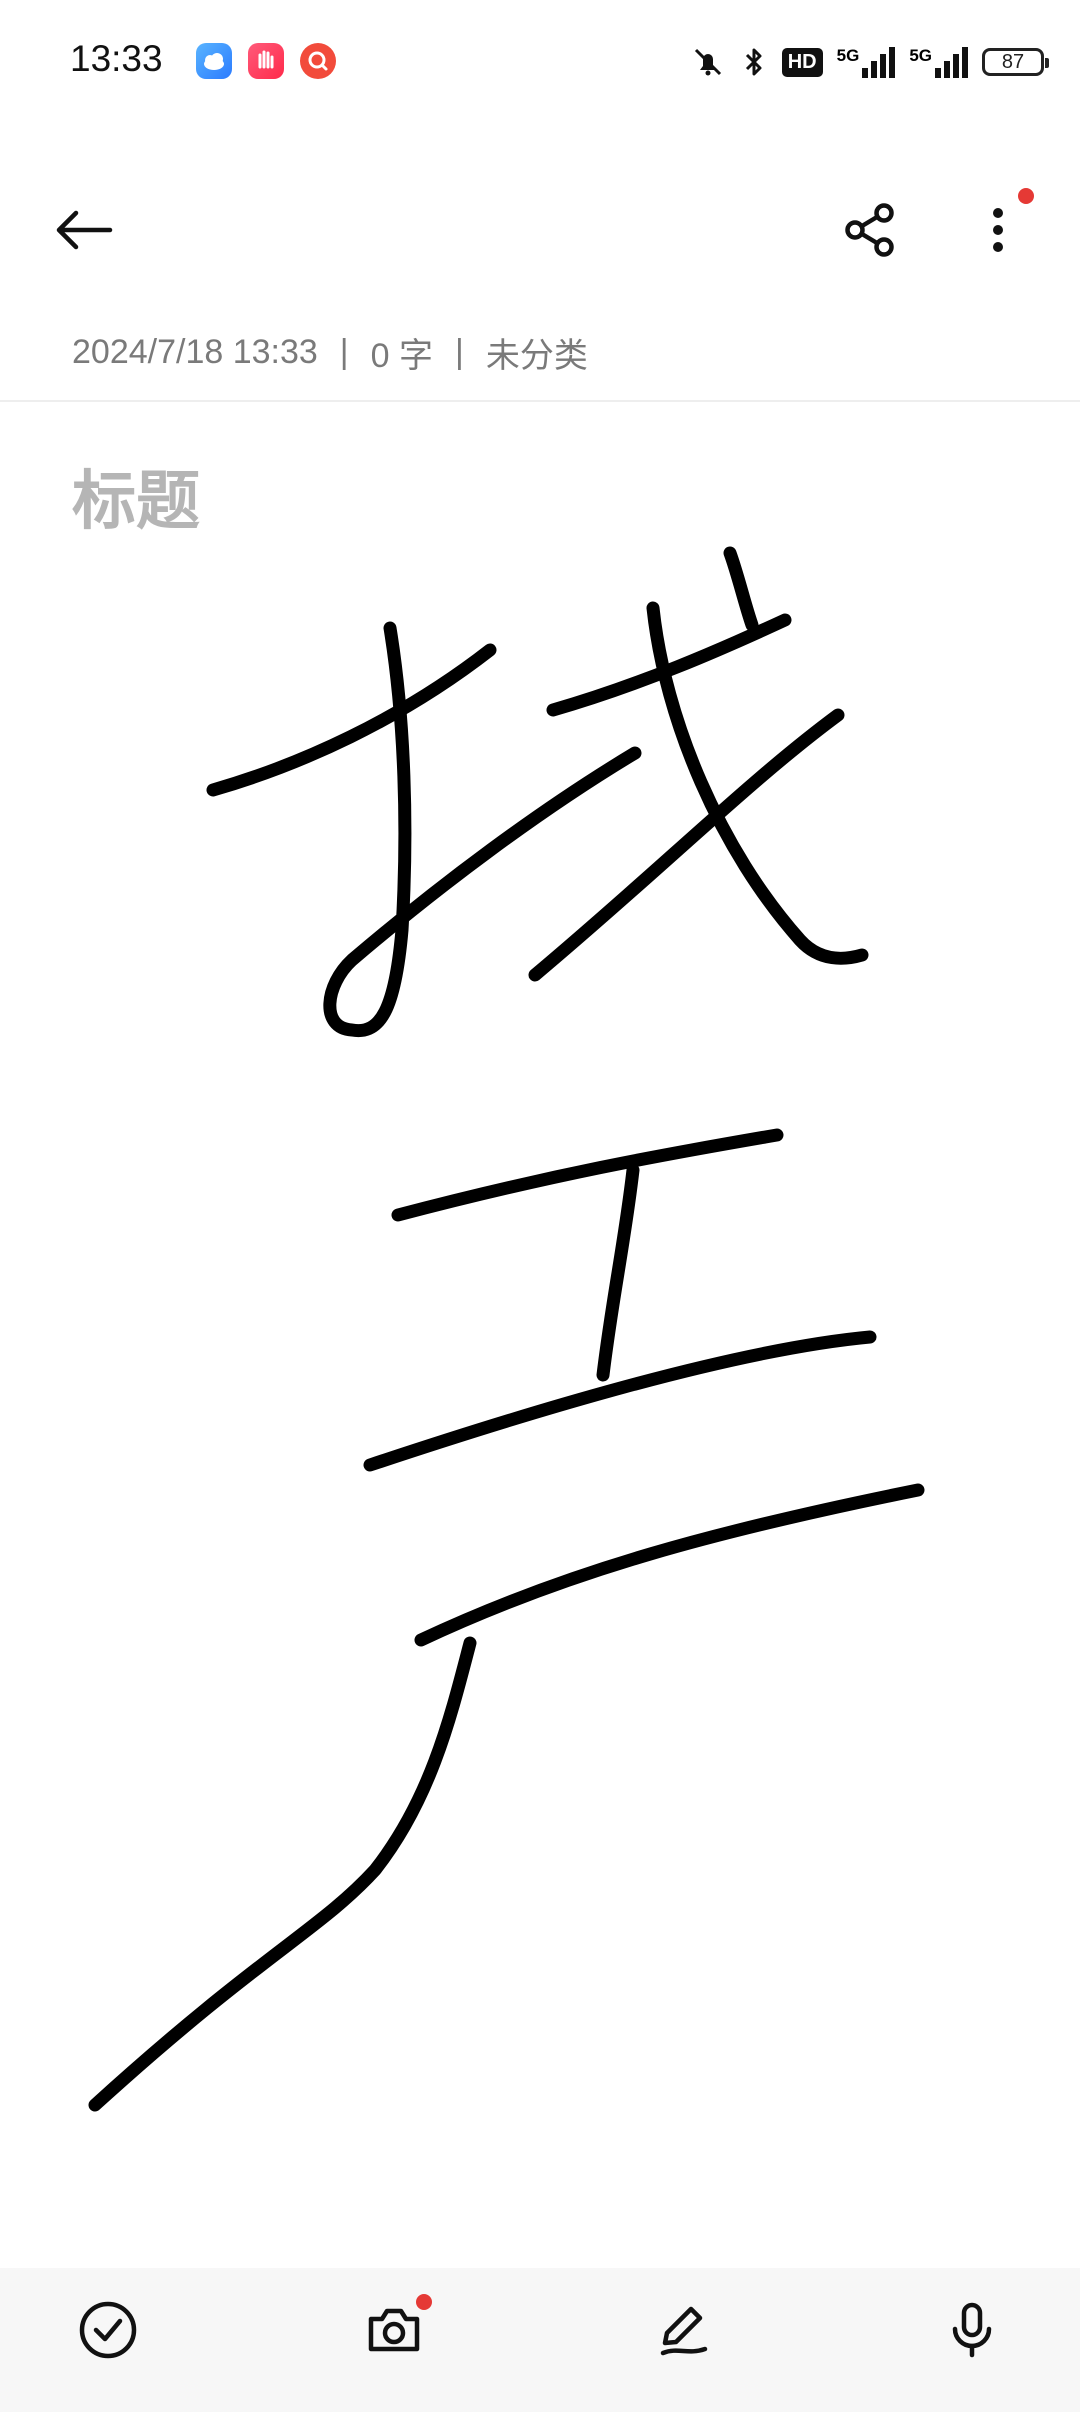 Image resolution: width=1080 pixels, height=2412 pixels. I want to click on header-divider, so click(540, 401).